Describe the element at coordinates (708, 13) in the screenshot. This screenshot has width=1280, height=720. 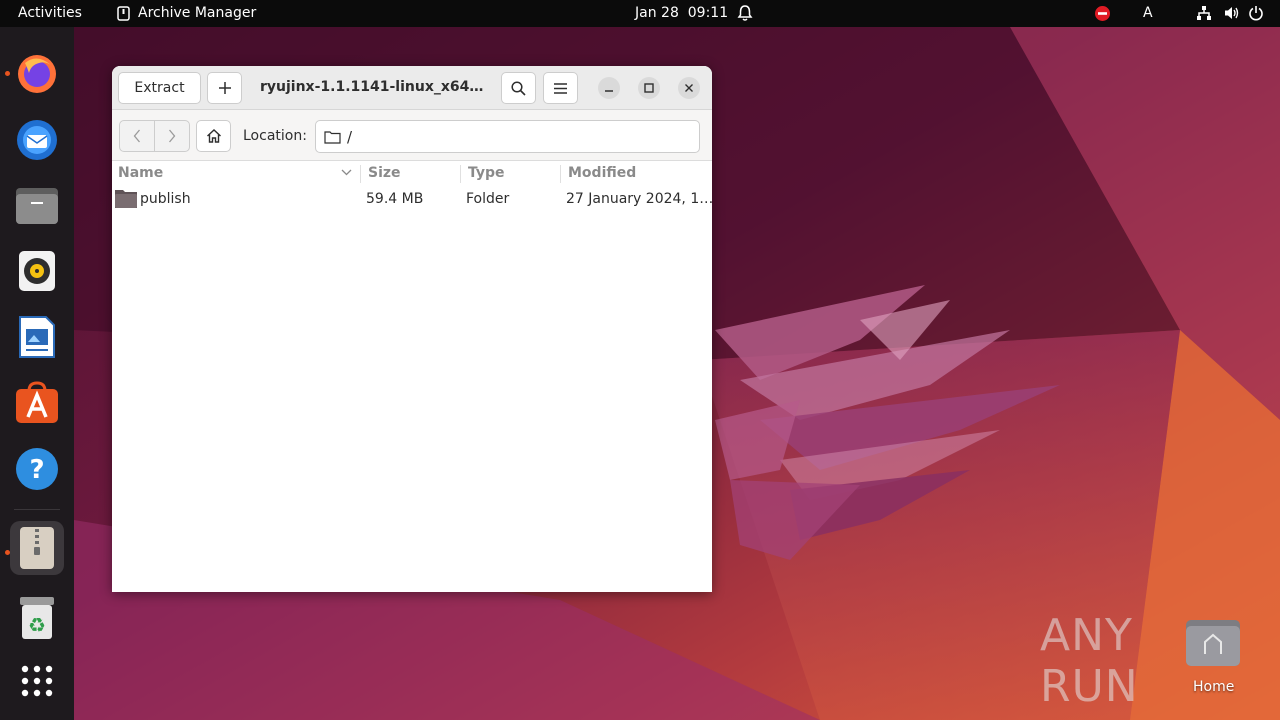
I see `clock-time: 09:11` at that location.